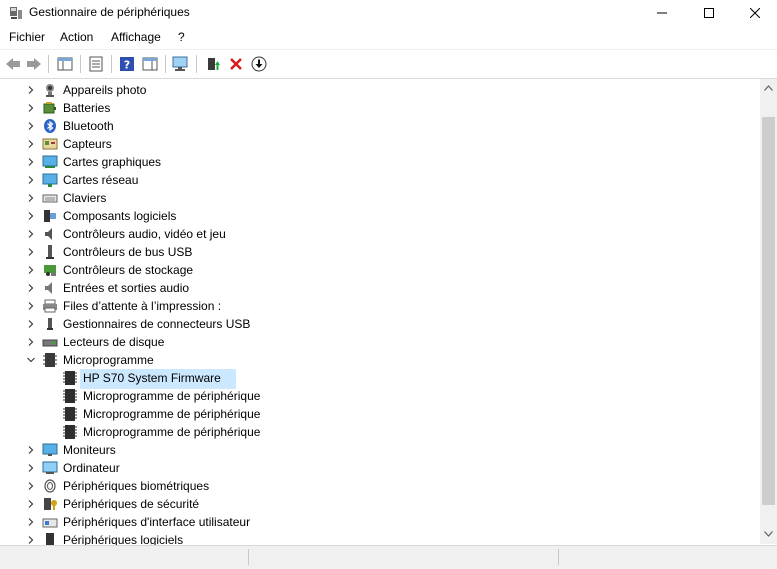  I want to click on tree-category-item: Contrôleurs de bus USB, so click(380, 252).